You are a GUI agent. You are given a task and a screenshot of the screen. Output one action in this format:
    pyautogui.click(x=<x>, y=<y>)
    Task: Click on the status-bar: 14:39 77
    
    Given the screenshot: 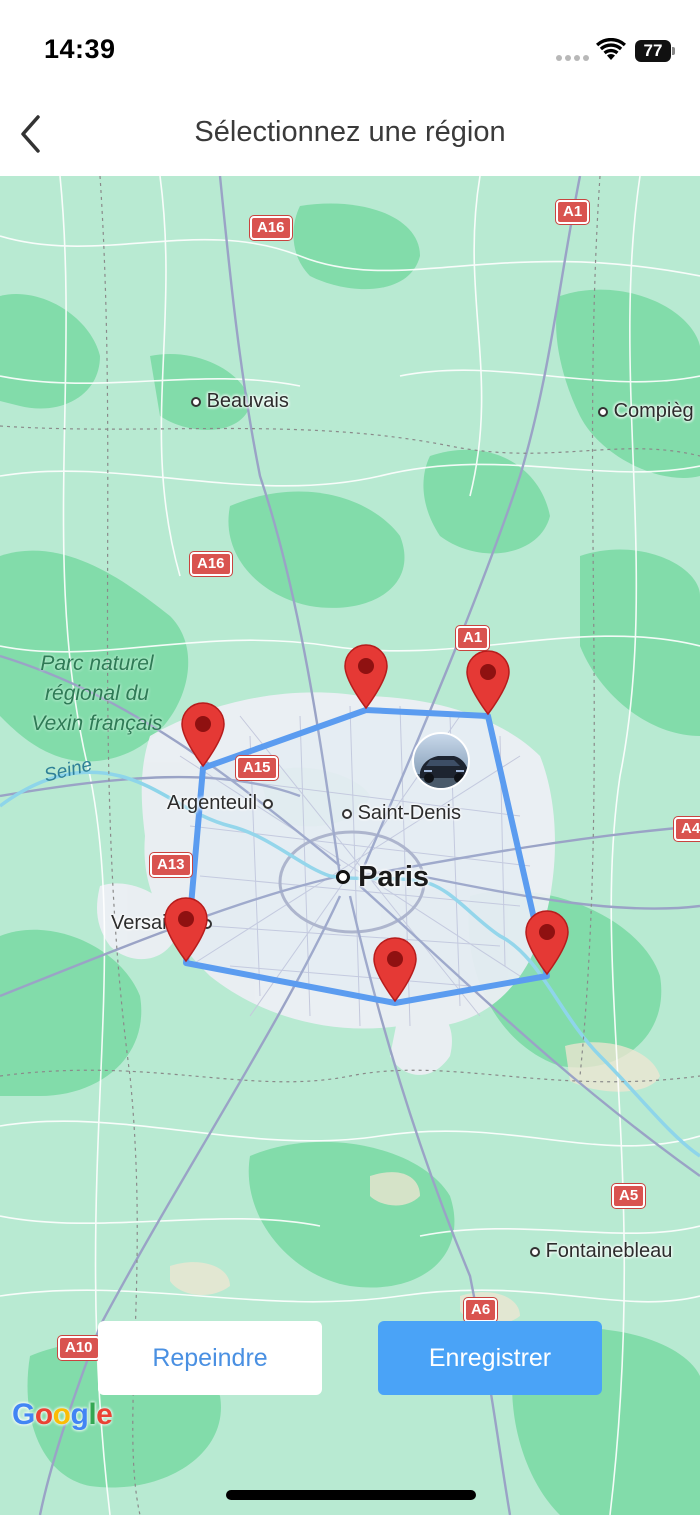 What is the action you would take?
    pyautogui.click(x=350, y=50)
    